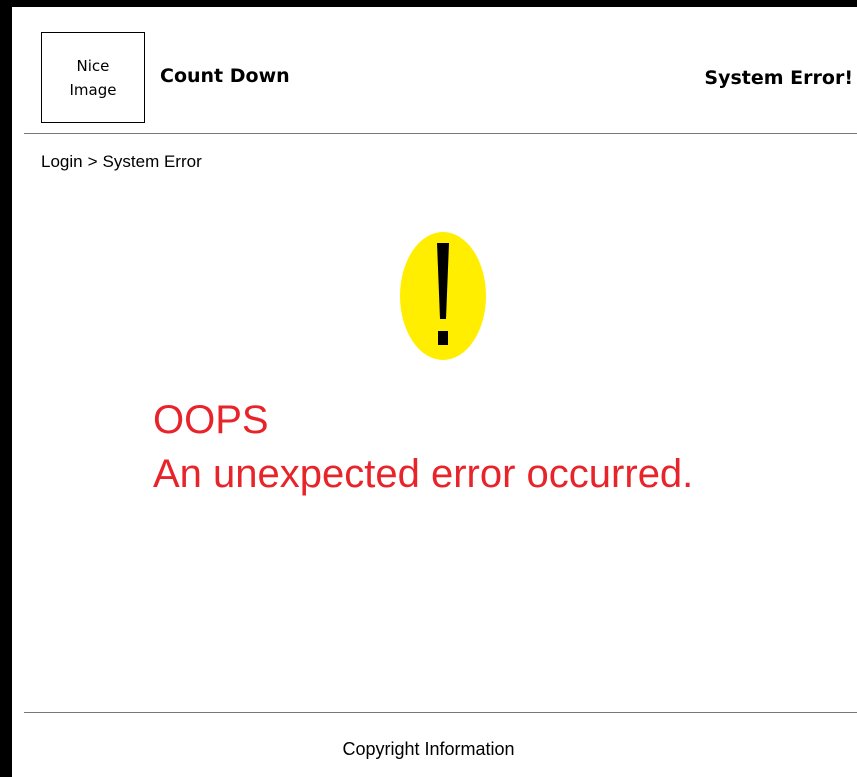 The image size is (857, 777). What do you see at coordinates (440, 712) in the screenshot?
I see `footer-divider` at bounding box center [440, 712].